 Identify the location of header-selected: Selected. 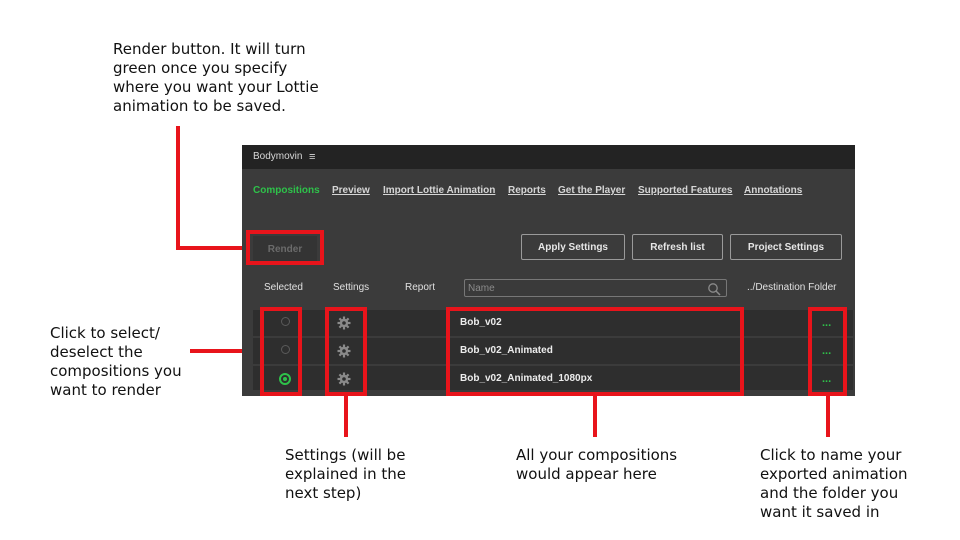
(283, 287).